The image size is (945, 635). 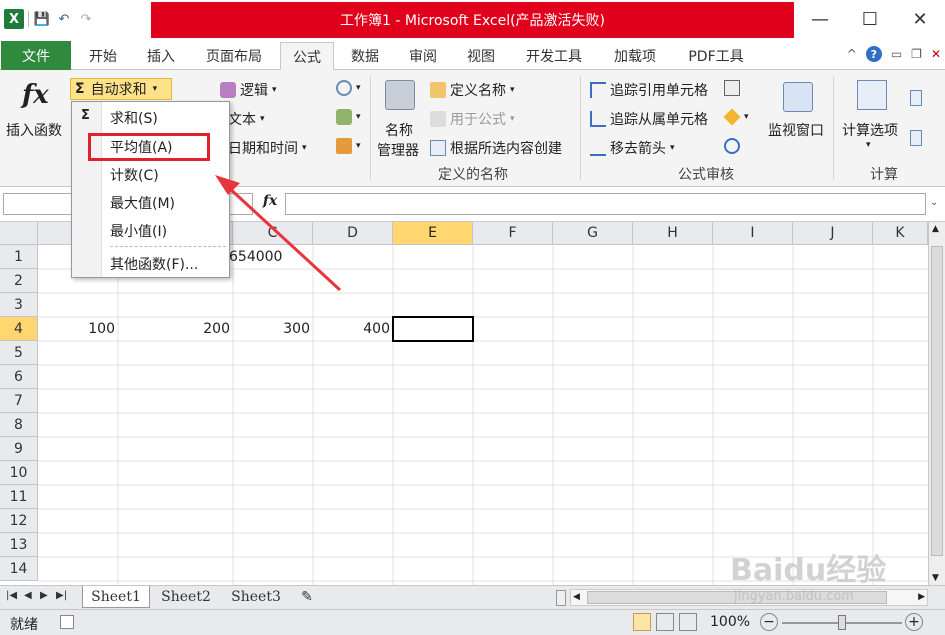 What do you see at coordinates (642, 622) in the screenshot?
I see `normal-view-icon` at bounding box center [642, 622].